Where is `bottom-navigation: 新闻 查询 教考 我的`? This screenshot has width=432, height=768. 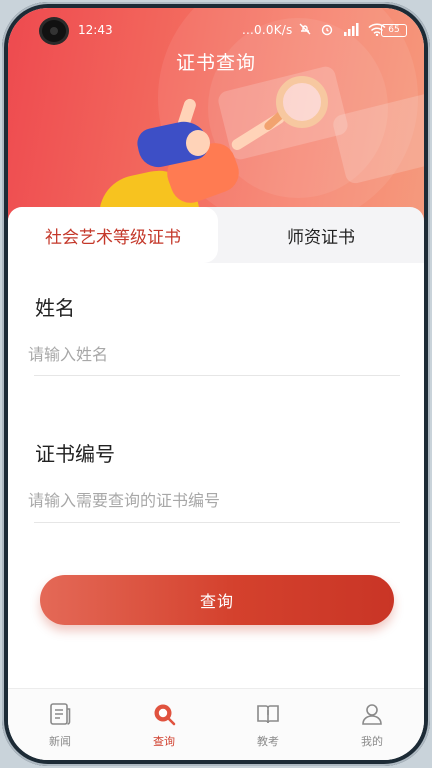 bottom-navigation: 新闻 查询 教考 我的 is located at coordinates (216, 724).